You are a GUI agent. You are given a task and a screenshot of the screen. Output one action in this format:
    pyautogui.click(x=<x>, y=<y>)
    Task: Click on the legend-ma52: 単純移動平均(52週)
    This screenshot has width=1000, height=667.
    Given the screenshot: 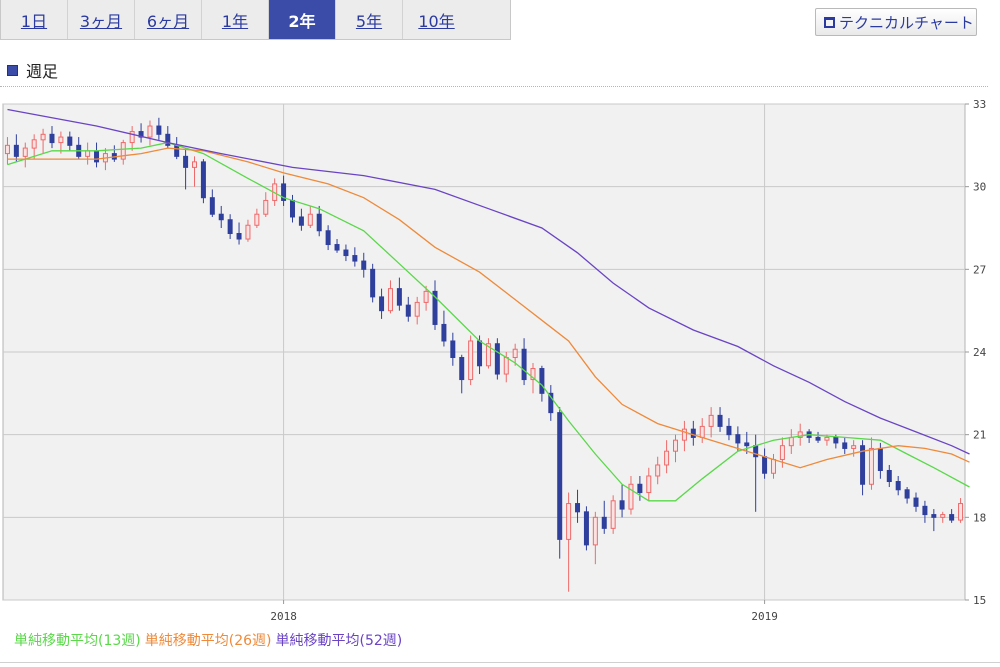 What is the action you would take?
    pyautogui.click(x=339, y=641)
    